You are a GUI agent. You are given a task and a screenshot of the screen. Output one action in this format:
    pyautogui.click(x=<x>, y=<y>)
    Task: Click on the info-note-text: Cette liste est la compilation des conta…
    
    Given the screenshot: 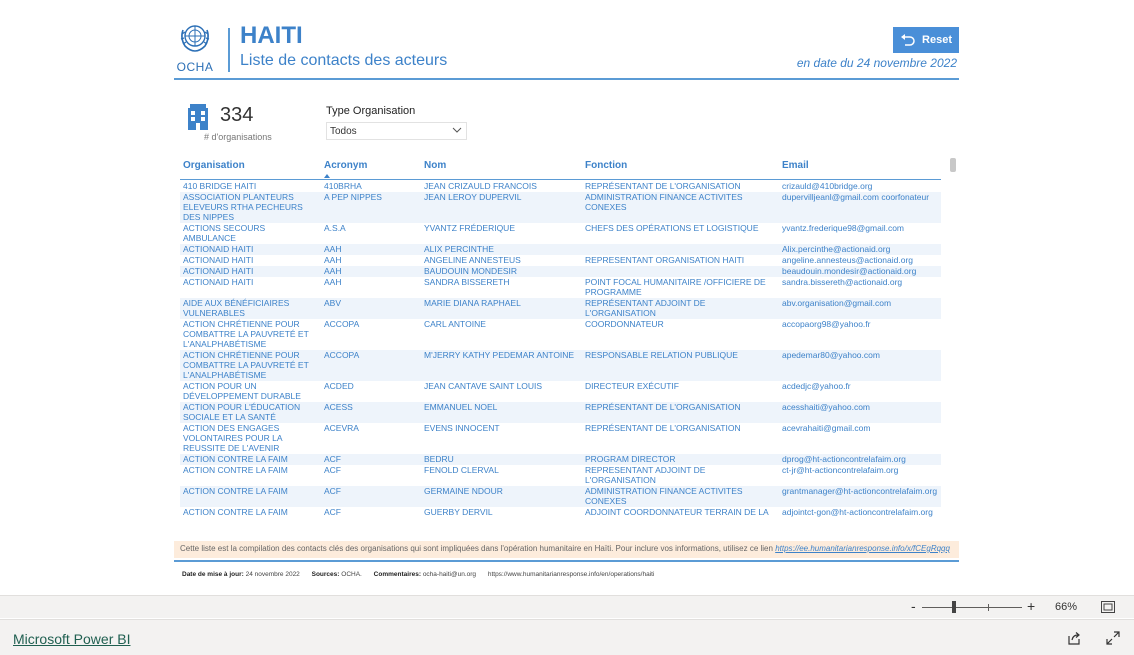 What is the action you would take?
    pyautogui.click(x=476, y=548)
    